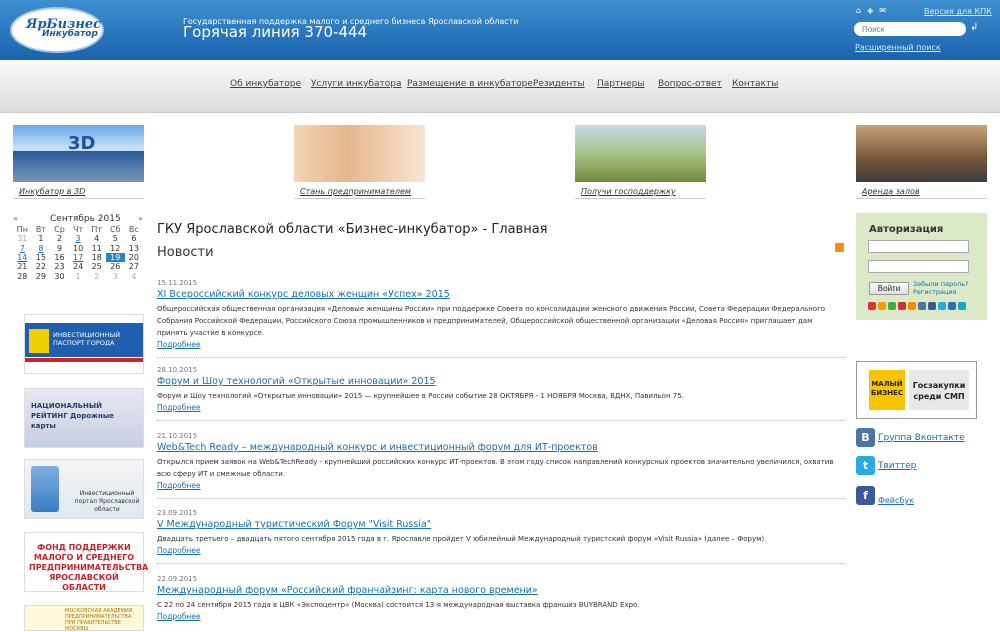  I want to click on nav-partners: Партнеры, so click(620, 84).